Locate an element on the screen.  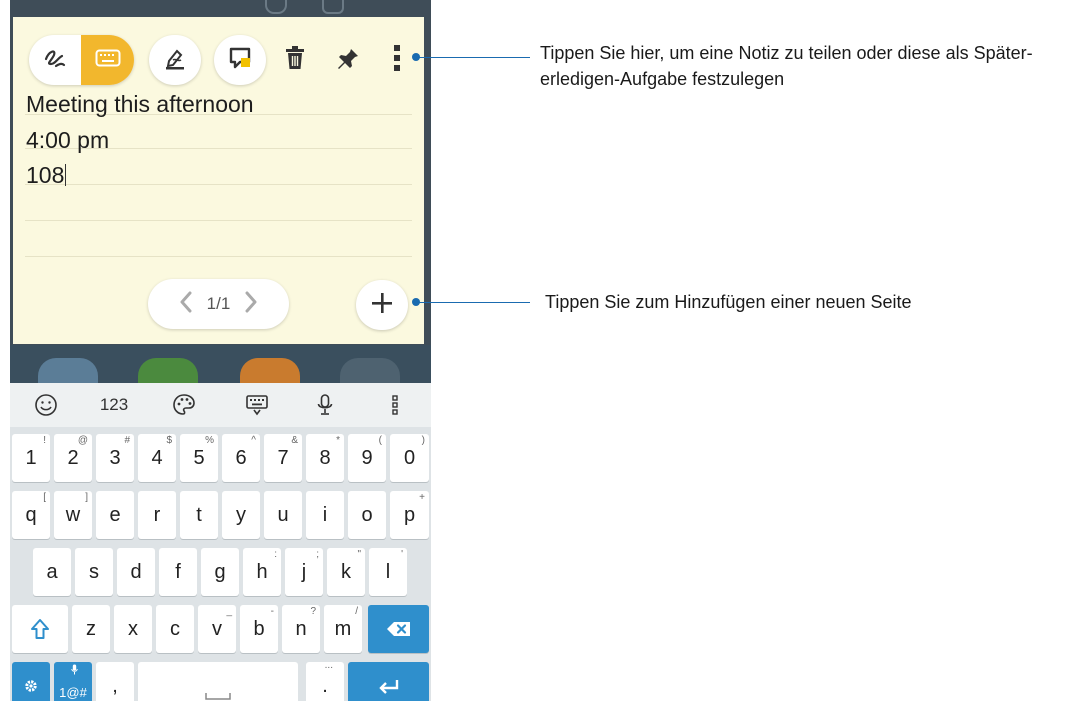
key-label: z is located at coordinates (91, 628).